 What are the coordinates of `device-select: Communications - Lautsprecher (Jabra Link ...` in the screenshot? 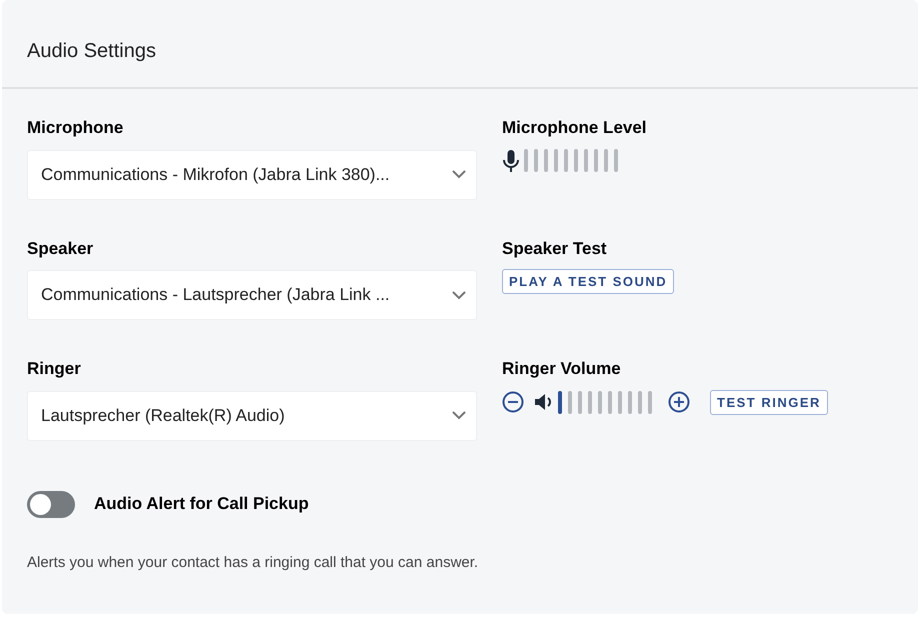 It's located at (252, 295).